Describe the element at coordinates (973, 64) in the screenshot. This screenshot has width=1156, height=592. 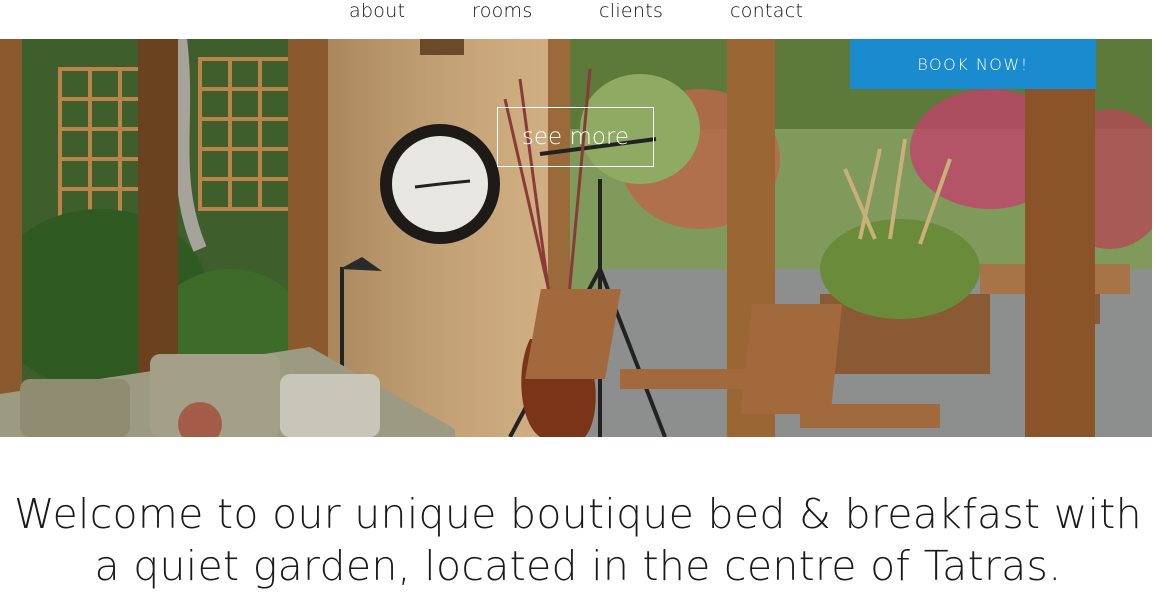
I see `book-now-button: BOOK NOW!` at that location.